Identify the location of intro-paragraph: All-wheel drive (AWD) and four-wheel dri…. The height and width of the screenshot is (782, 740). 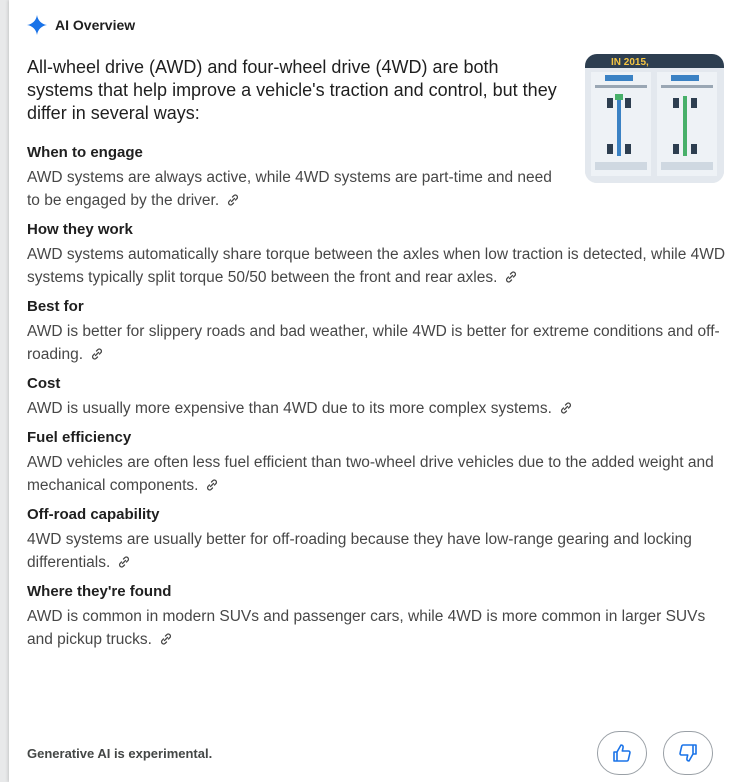
(292, 90).